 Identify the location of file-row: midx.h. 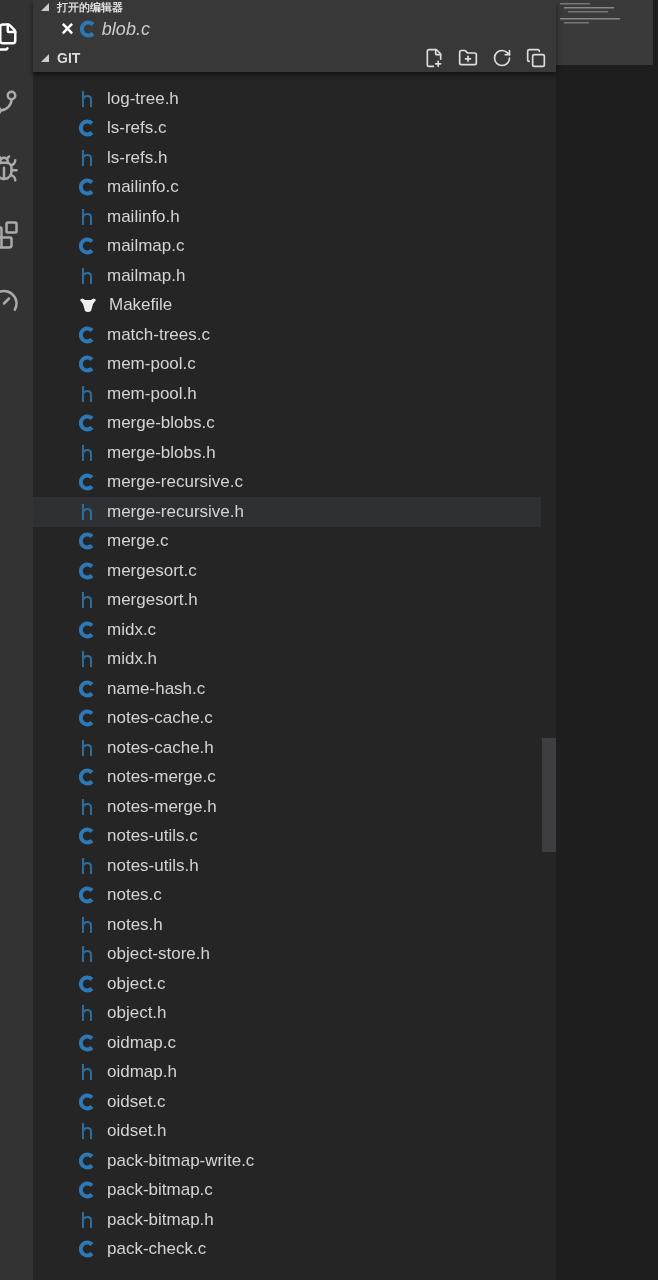
(287, 659).